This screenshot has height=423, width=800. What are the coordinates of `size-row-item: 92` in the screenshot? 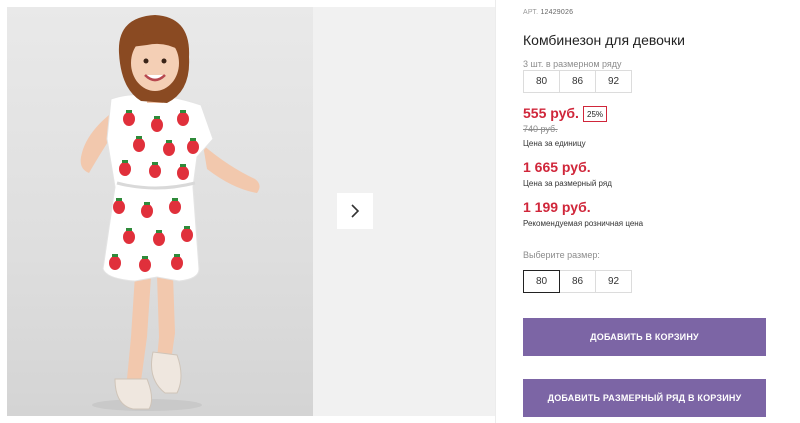 It's located at (613, 81).